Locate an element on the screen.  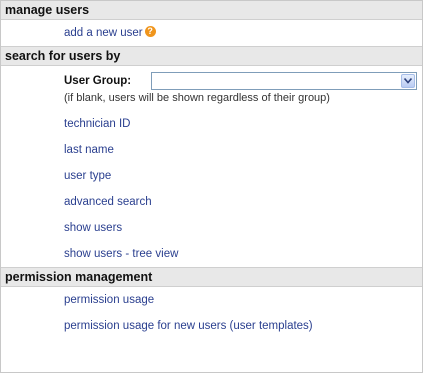
show-users-link: show users is located at coordinates (93, 228).